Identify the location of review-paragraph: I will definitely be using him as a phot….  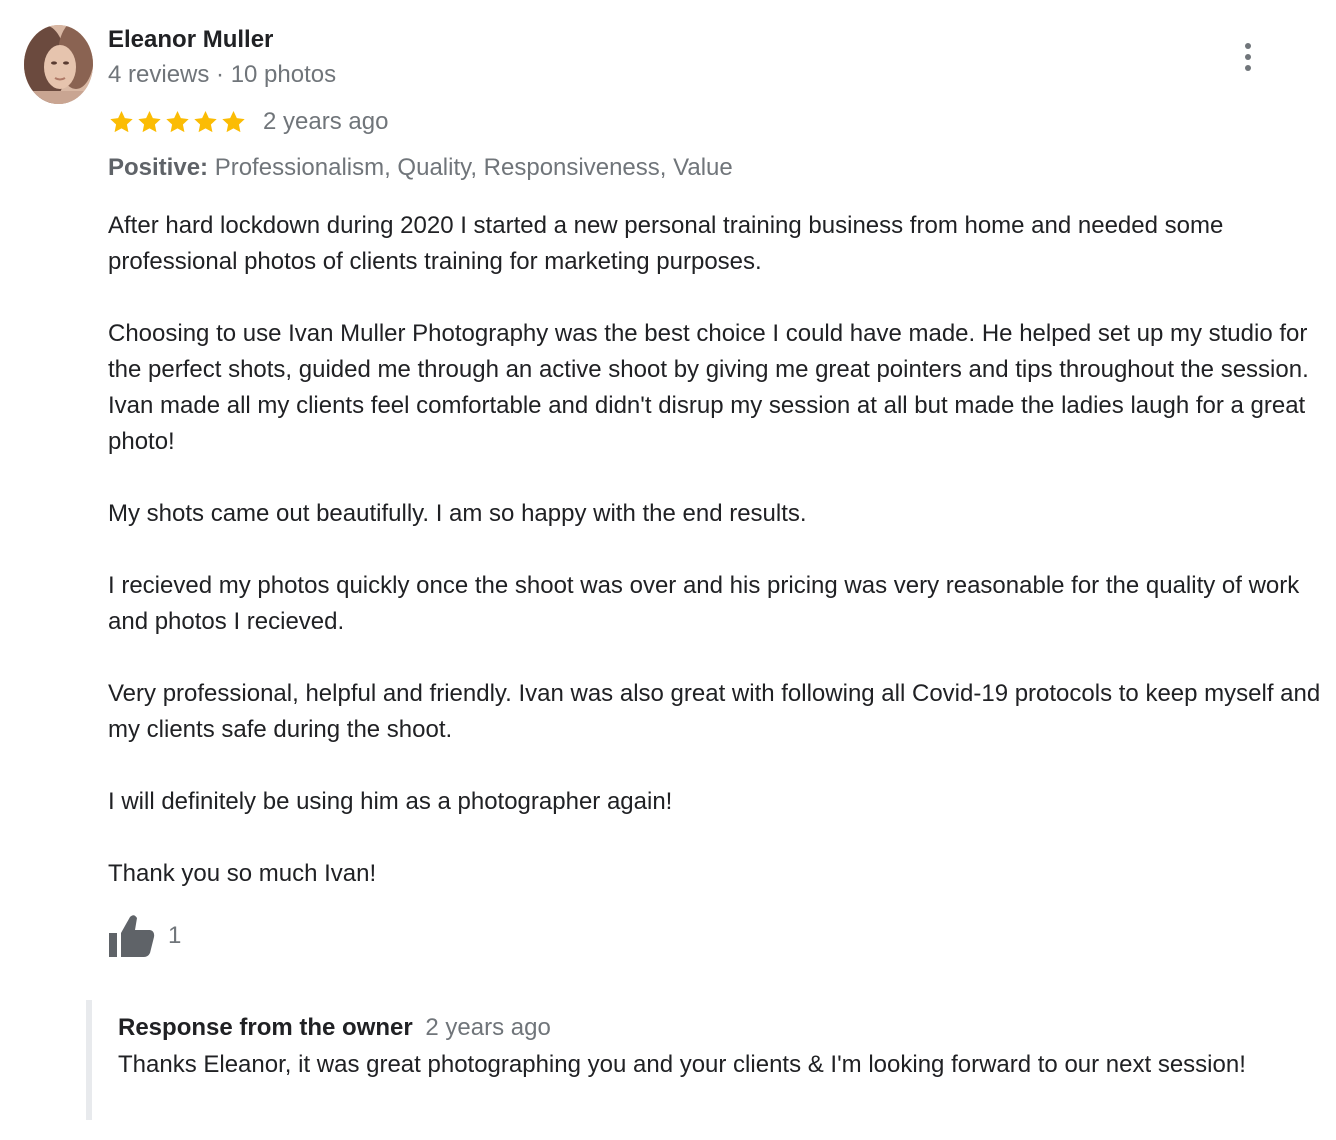
(390, 801).